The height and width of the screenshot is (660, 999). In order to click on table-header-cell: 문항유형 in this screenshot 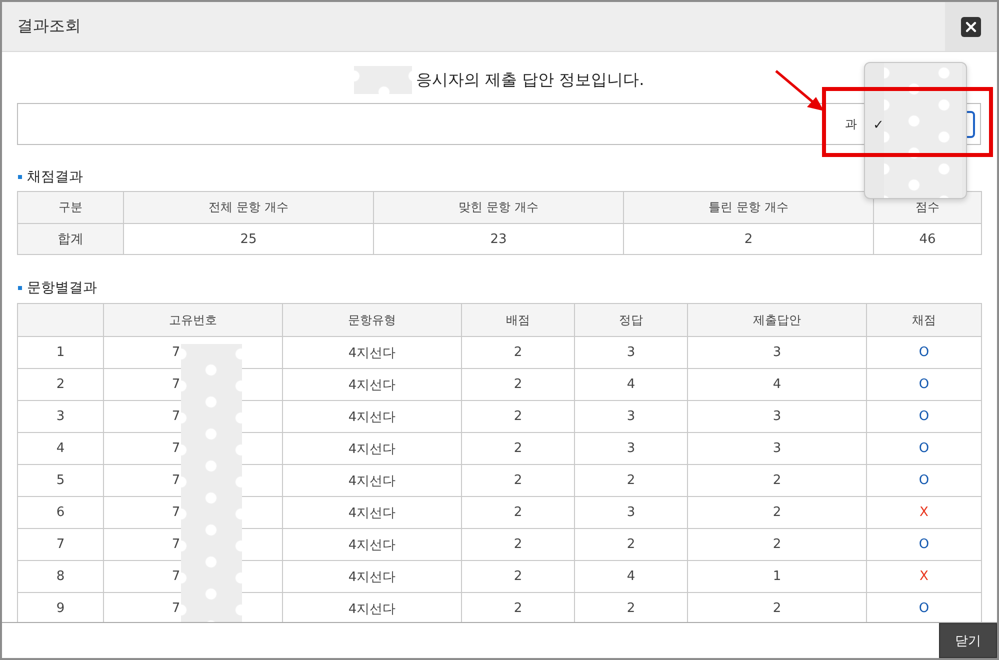, I will do `click(372, 320)`.